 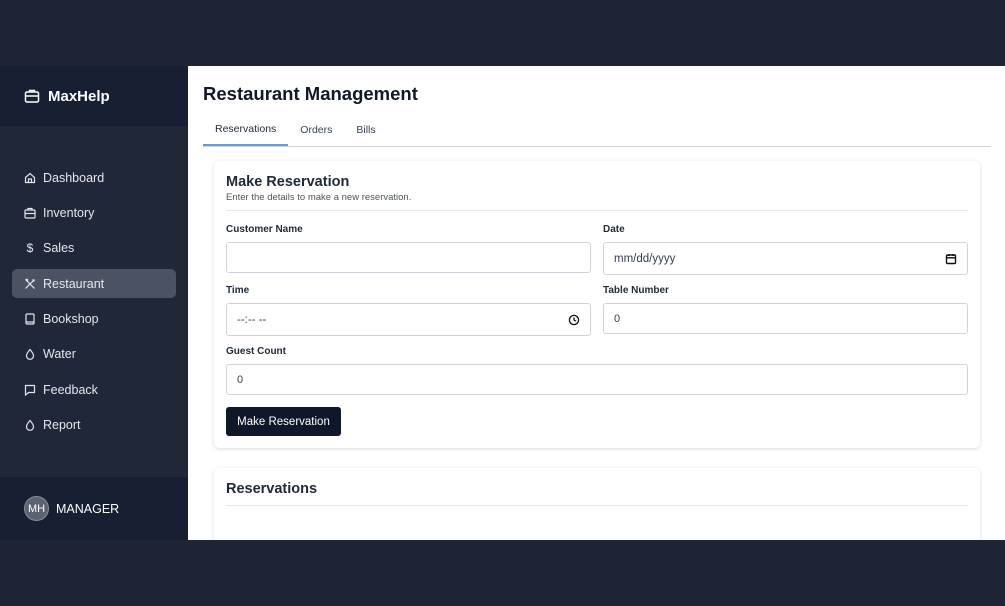 What do you see at coordinates (59, 354) in the screenshot?
I see `sidebar-item-label: Water` at bounding box center [59, 354].